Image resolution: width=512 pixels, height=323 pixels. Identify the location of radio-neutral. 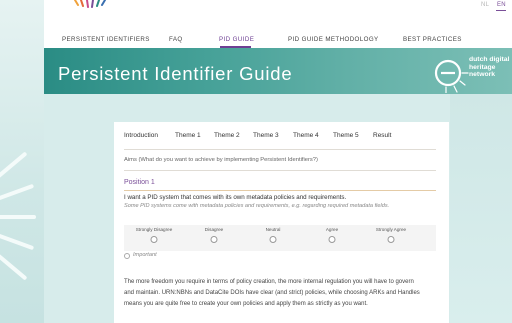
(273, 239).